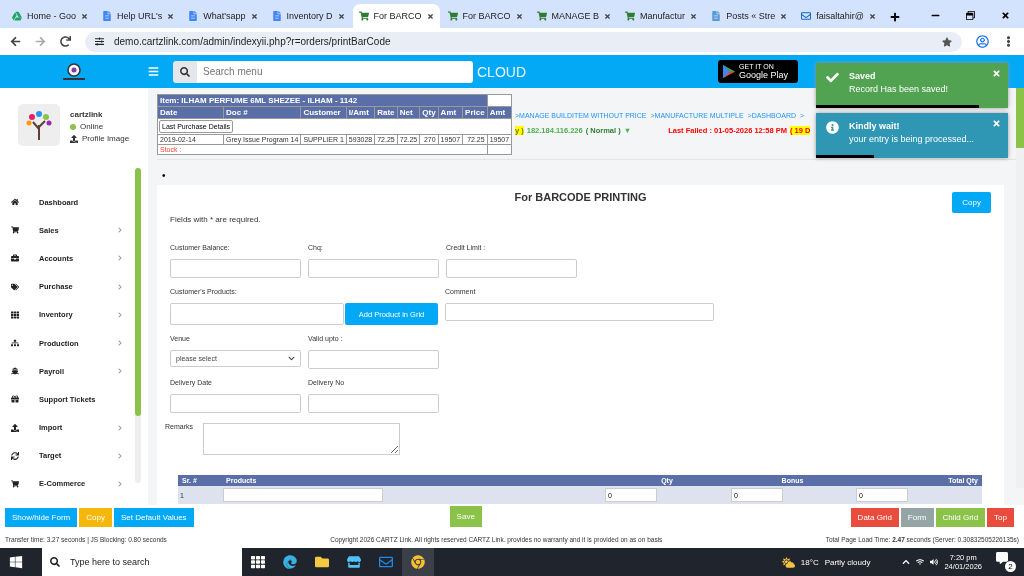 This screenshot has width=1024, height=576. What do you see at coordinates (894, 17) in the screenshot?
I see `new-tab-icon` at bounding box center [894, 17].